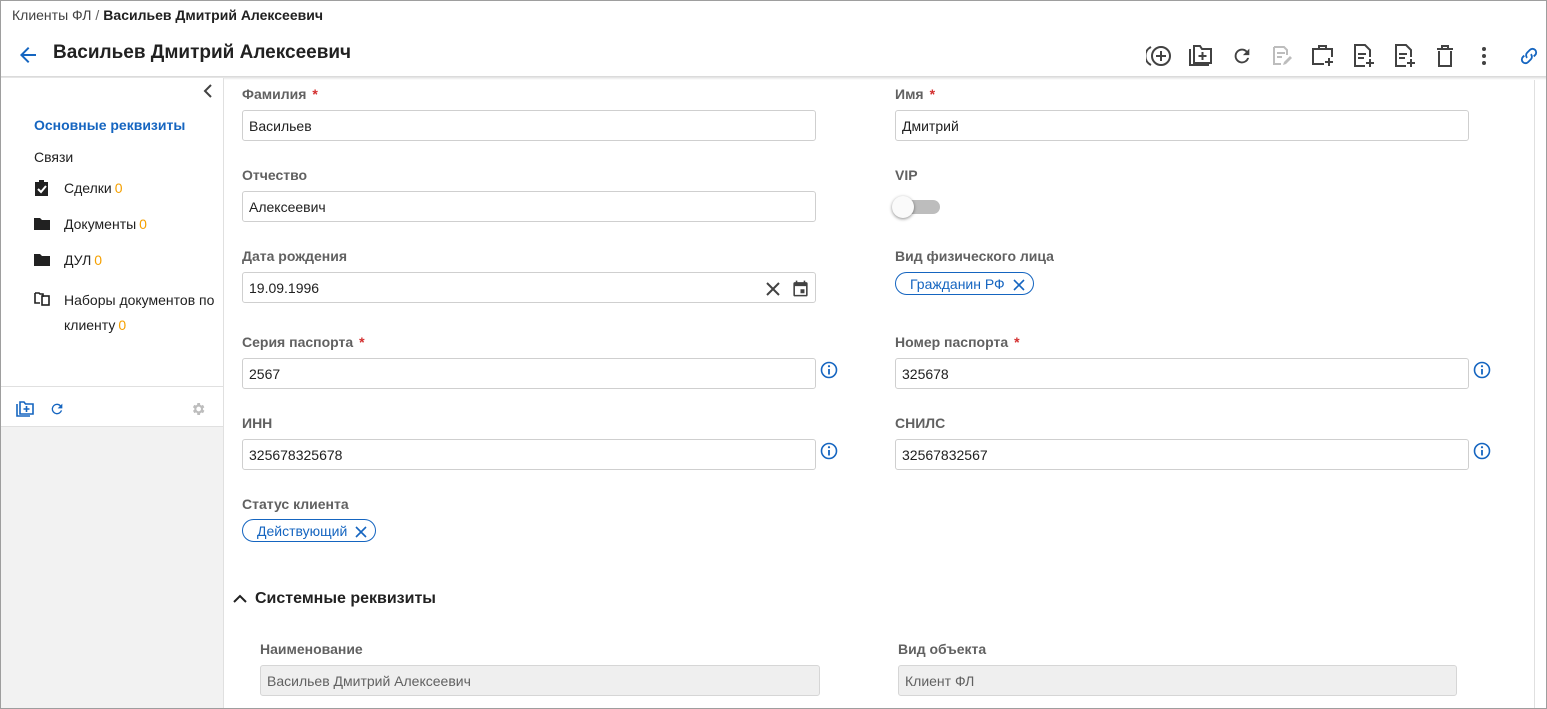 This screenshot has height=709, width=1547. What do you see at coordinates (53, 157) in the screenshot?
I see `sidebar-item-links: Связи` at bounding box center [53, 157].